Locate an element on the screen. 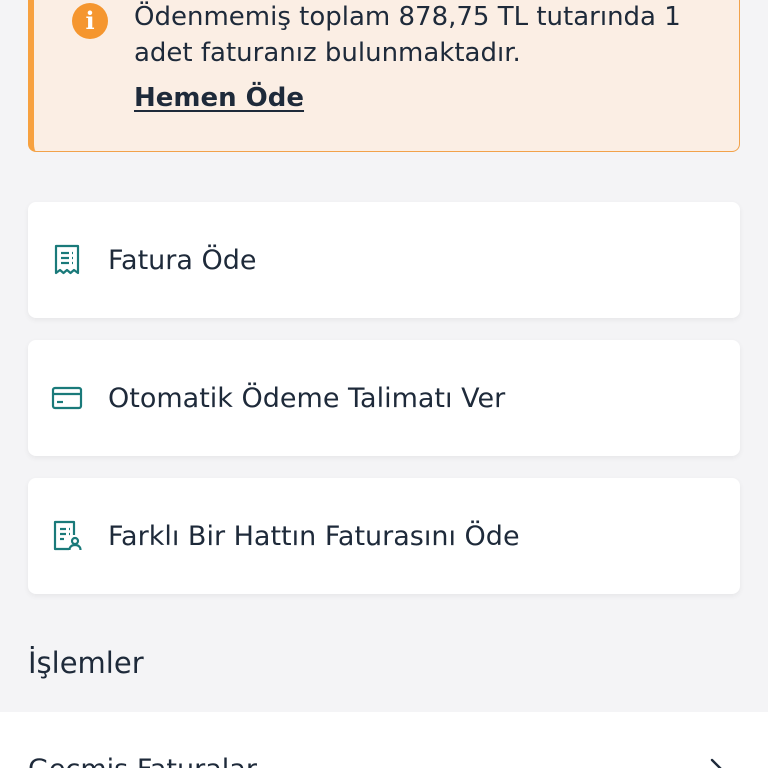 This screenshot has width=768, height=768. pay-bill-label: Fatura Öde is located at coordinates (182, 260).